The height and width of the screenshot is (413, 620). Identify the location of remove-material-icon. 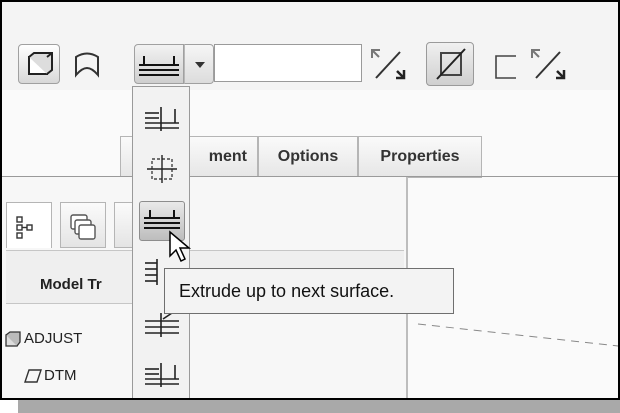
(451, 64).